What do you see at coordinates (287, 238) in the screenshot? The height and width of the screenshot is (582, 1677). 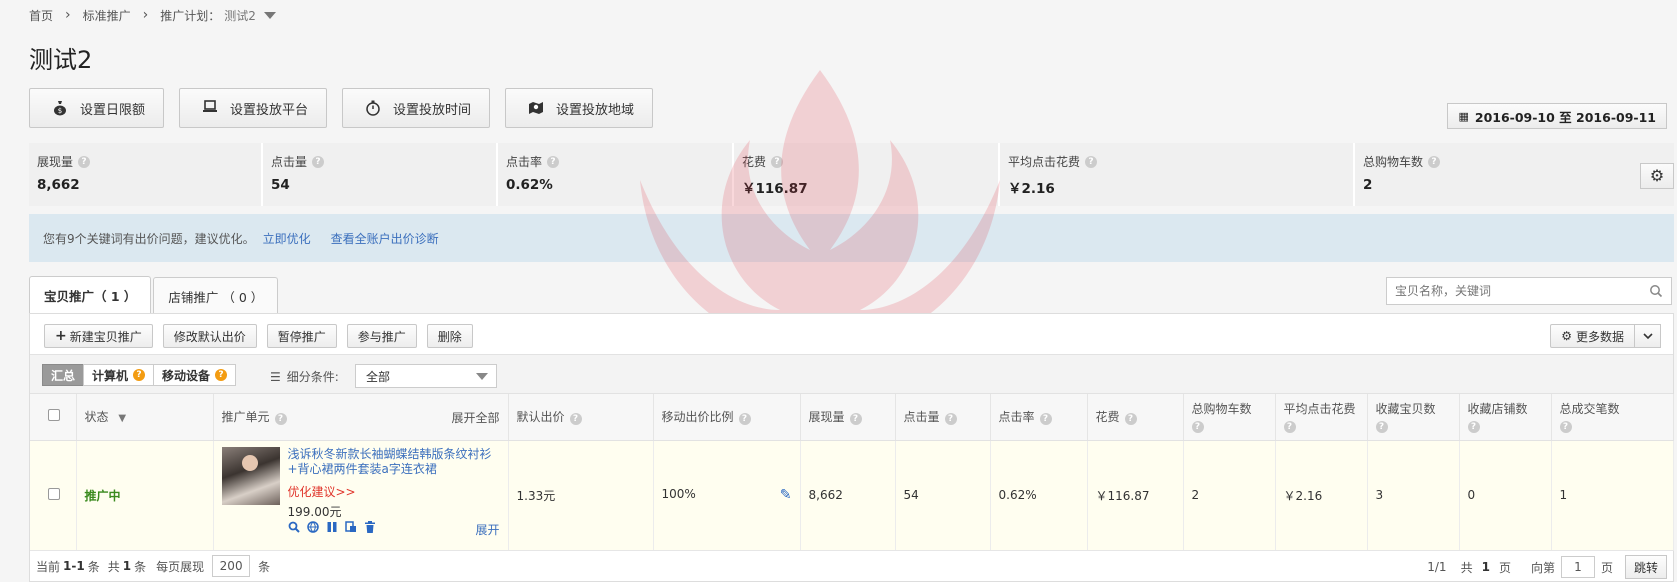 I see `optimize-now-link: 立即优化` at bounding box center [287, 238].